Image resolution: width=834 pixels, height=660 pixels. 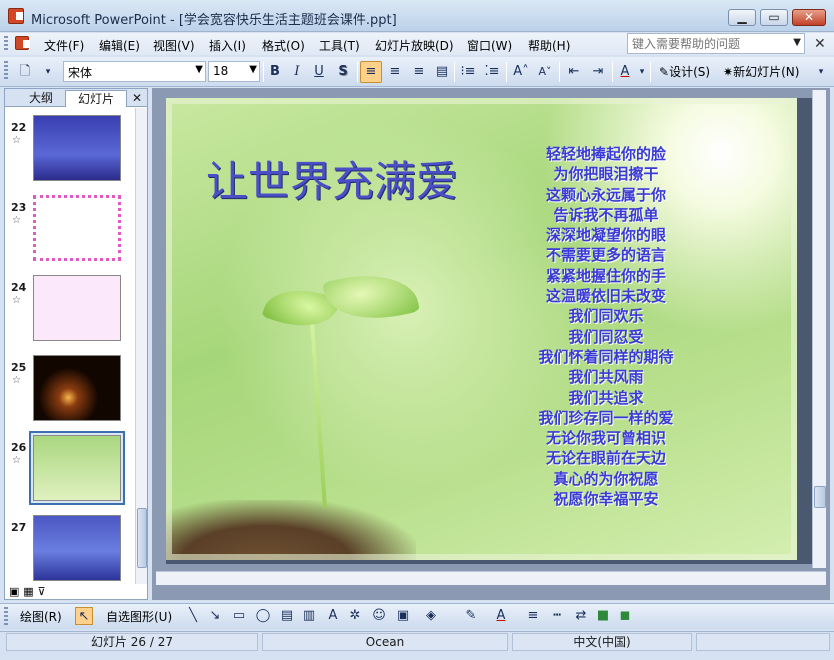 I want to click on line-color-icon: ✎, so click(x=471, y=616).